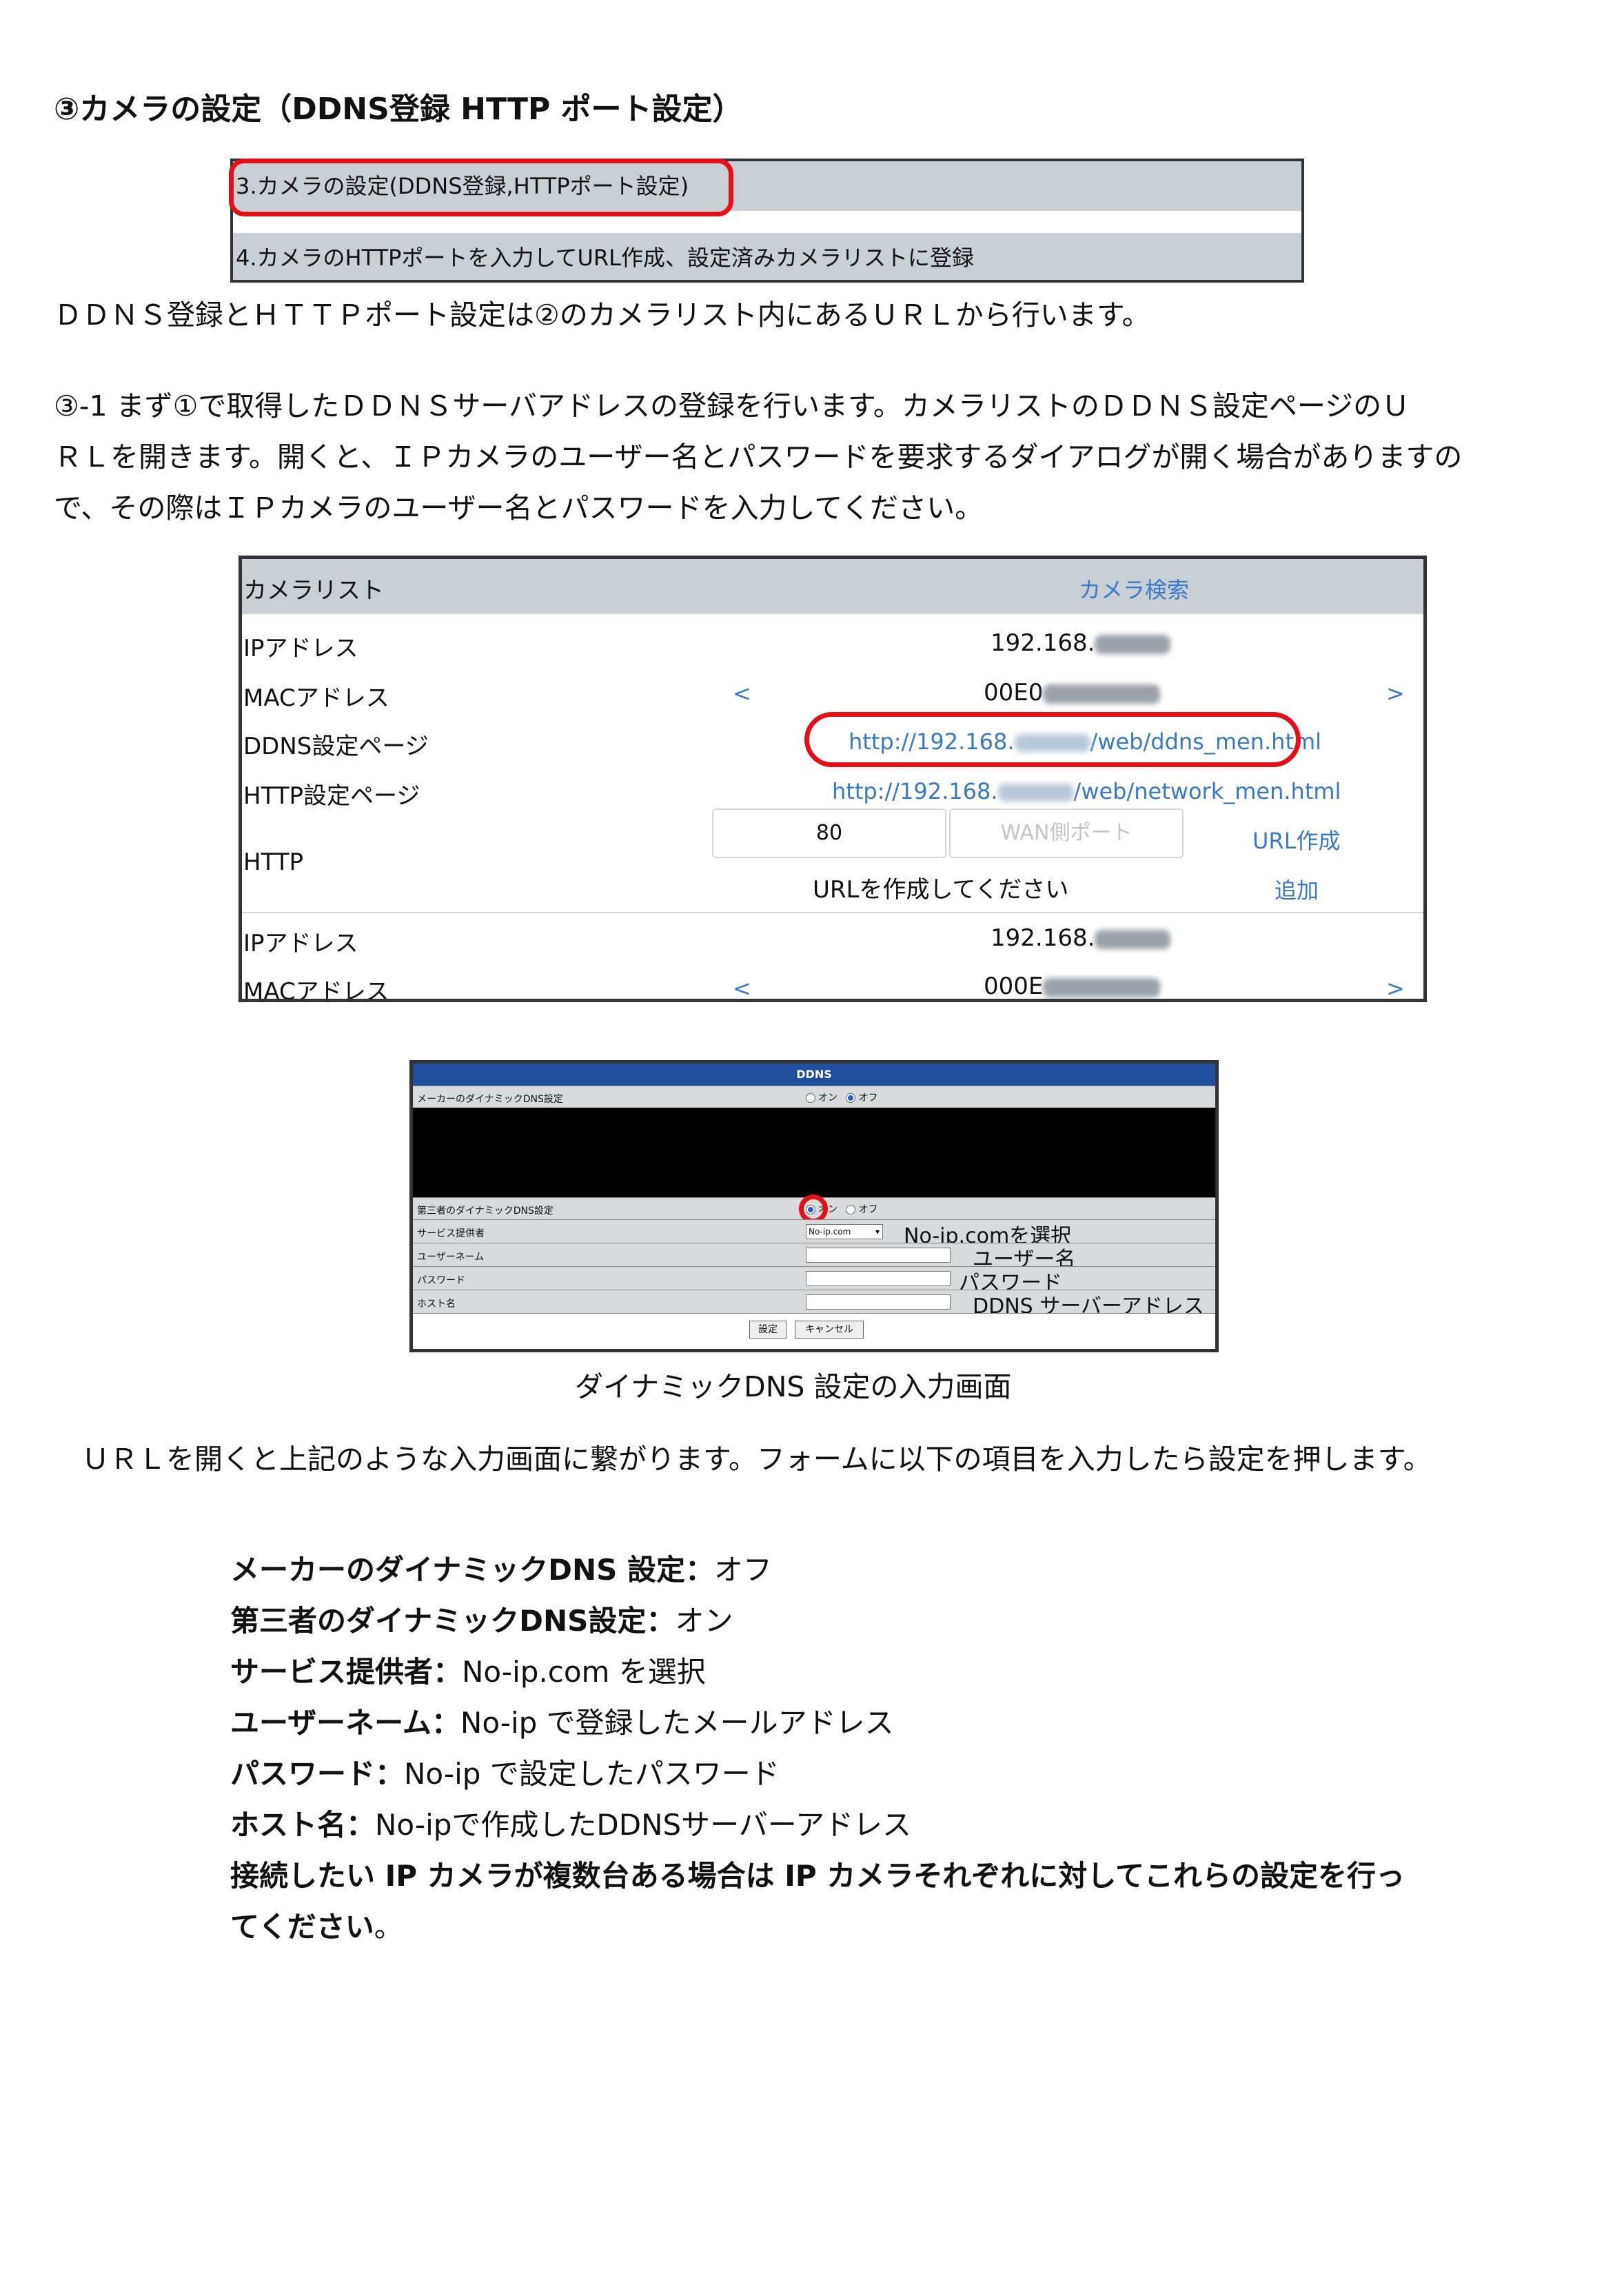  Describe the element at coordinates (1296, 839) in the screenshot. I see `url-create-button: URL作成` at that location.